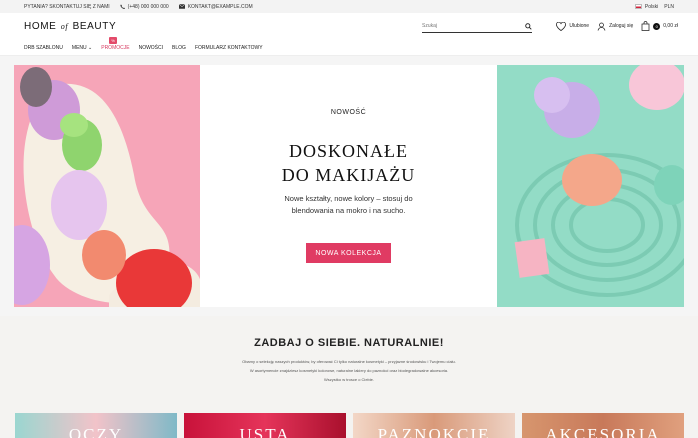 This screenshot has height=438, width=698. Describe the element at coordinates (82, 48) in the screenshot. I see `nav-item-menu: MENU ⌄` at that location.